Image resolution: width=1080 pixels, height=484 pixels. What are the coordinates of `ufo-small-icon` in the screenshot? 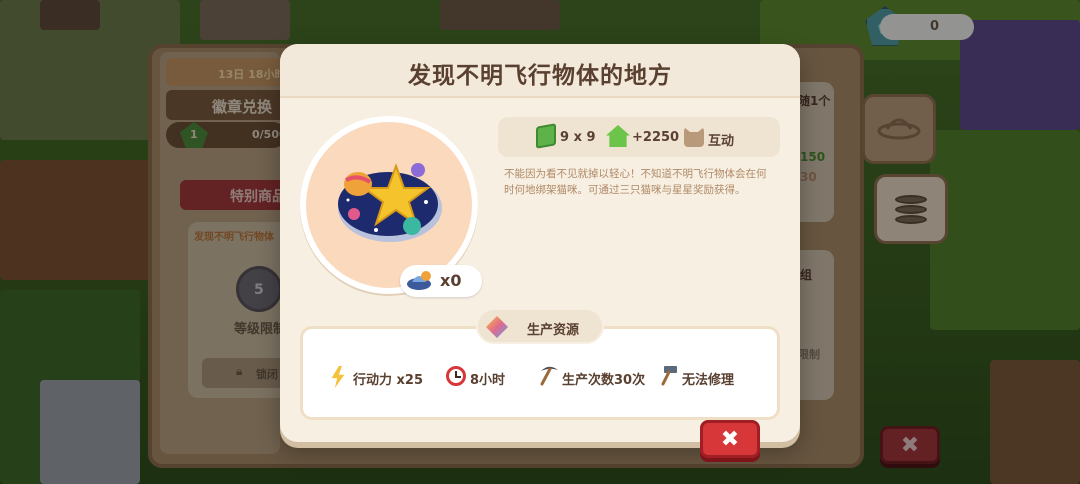 It's located at (419, 280).